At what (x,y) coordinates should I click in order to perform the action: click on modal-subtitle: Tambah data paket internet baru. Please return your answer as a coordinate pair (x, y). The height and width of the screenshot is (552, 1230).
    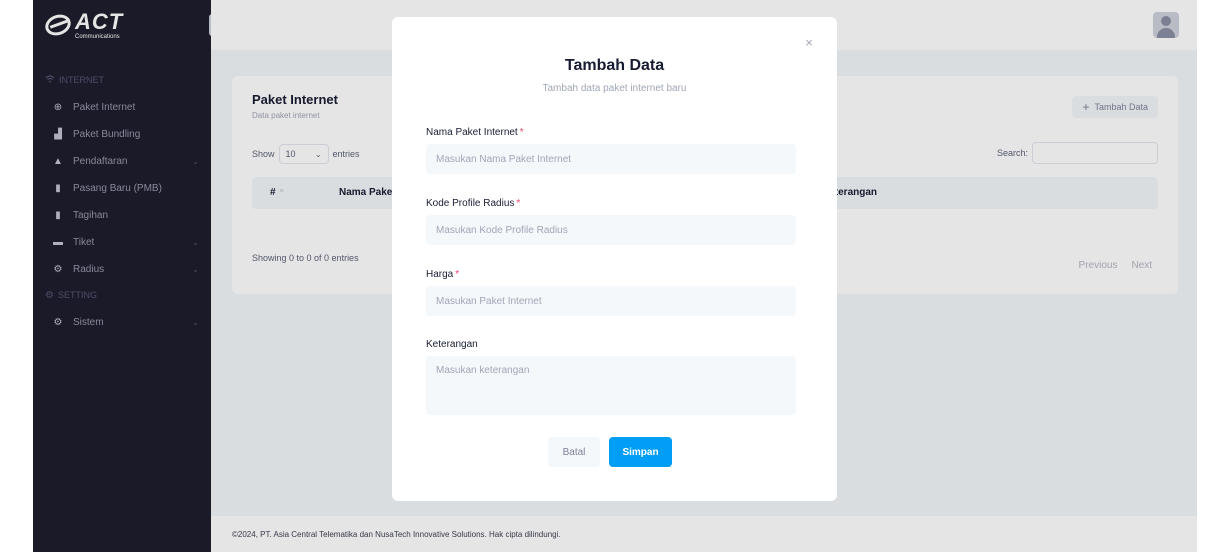
    Looking at the image, I should click on (614, 88).